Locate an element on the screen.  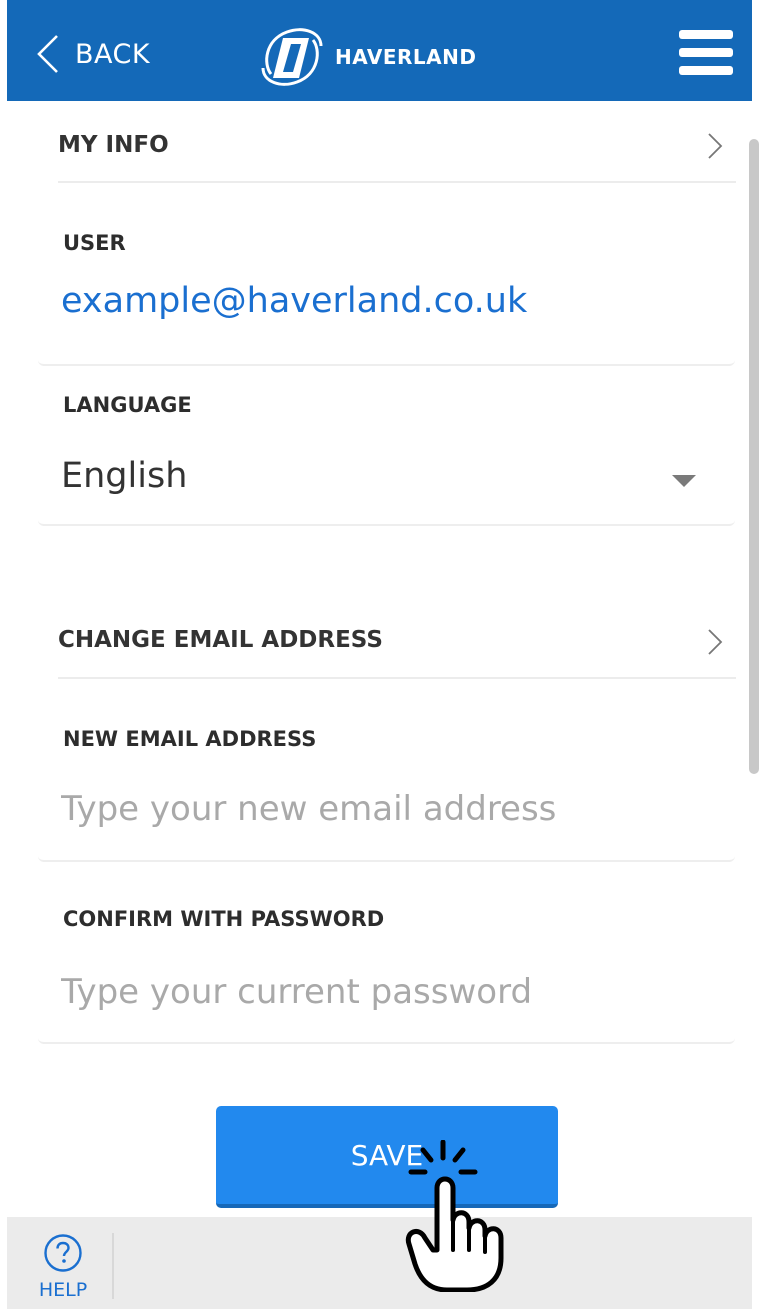
app-header: BACK HAVERLAND is located at coordinates (379, 50).